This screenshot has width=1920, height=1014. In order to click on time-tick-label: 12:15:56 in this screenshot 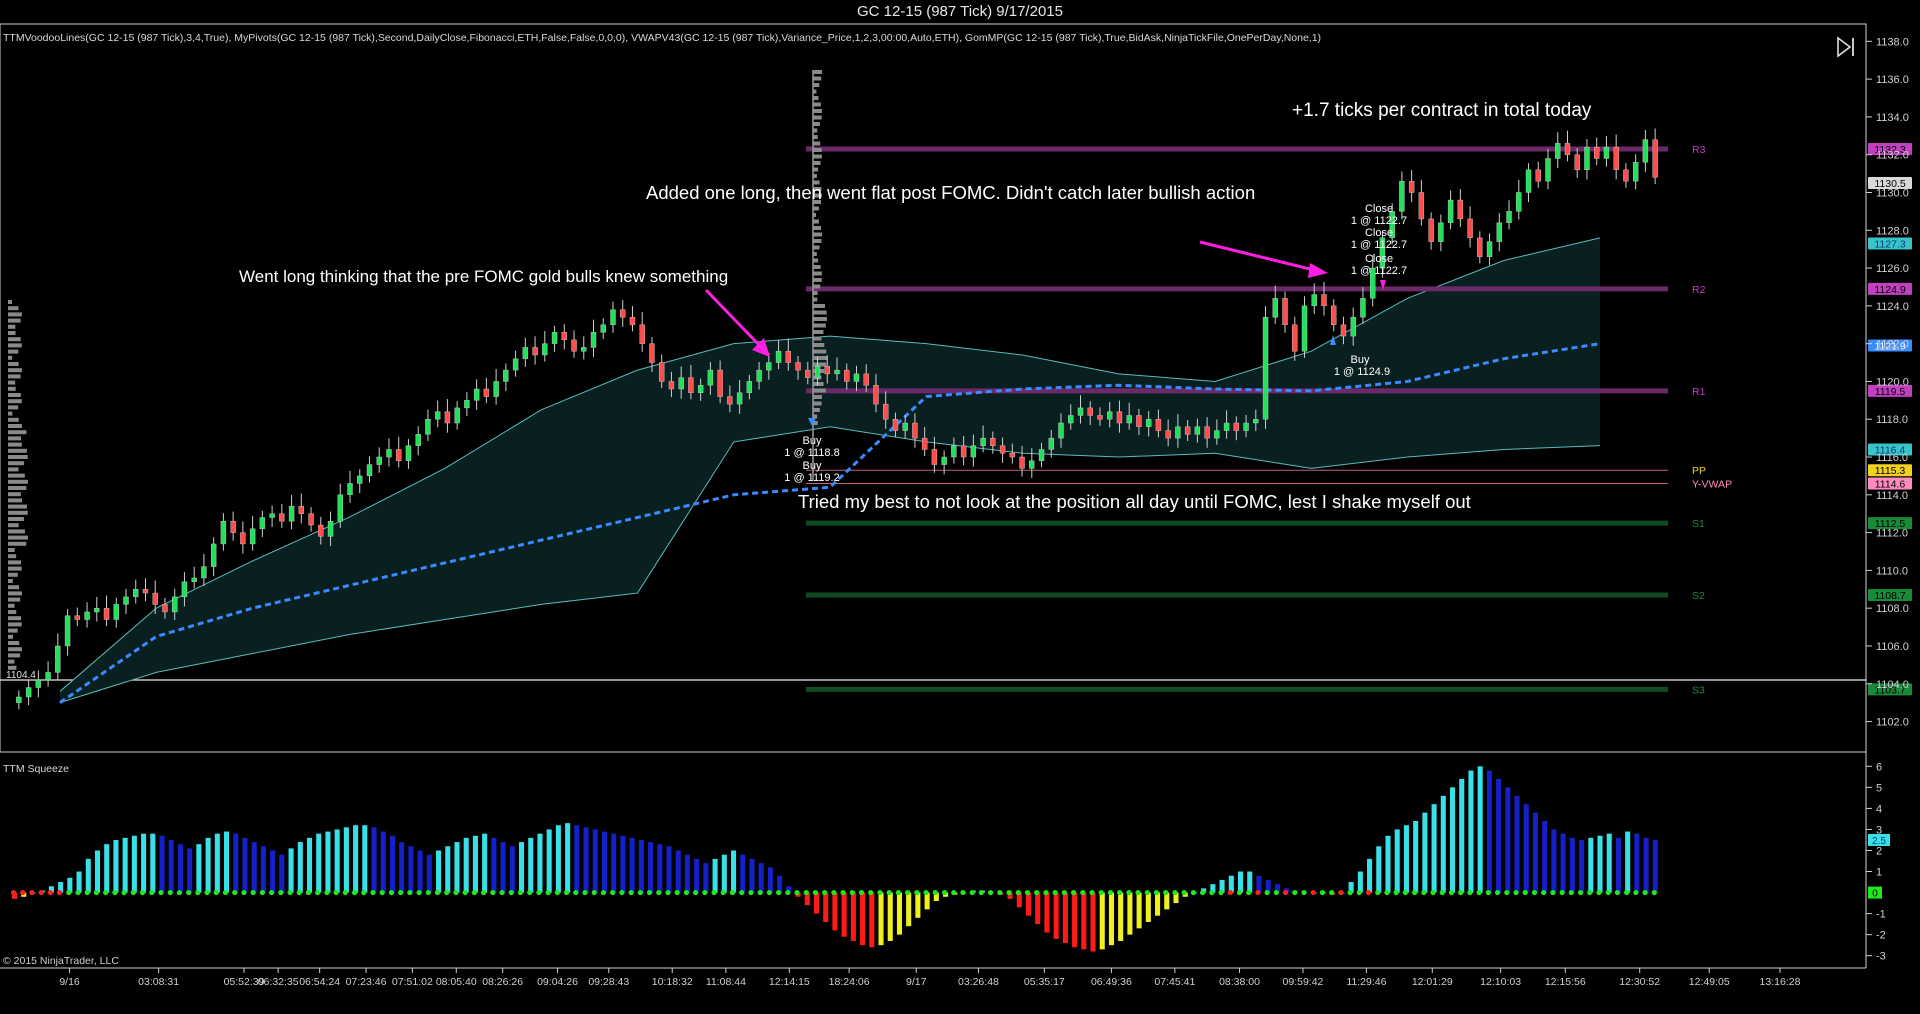, I will do `click(1565, 982)`.